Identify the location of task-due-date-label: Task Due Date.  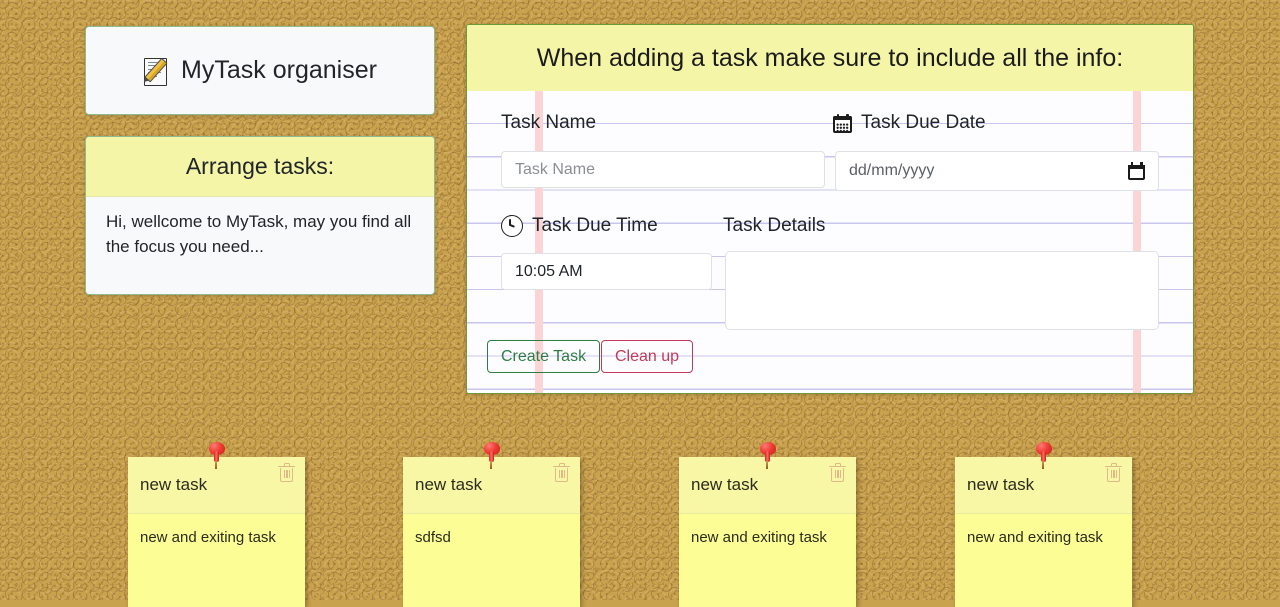
(909, 123).